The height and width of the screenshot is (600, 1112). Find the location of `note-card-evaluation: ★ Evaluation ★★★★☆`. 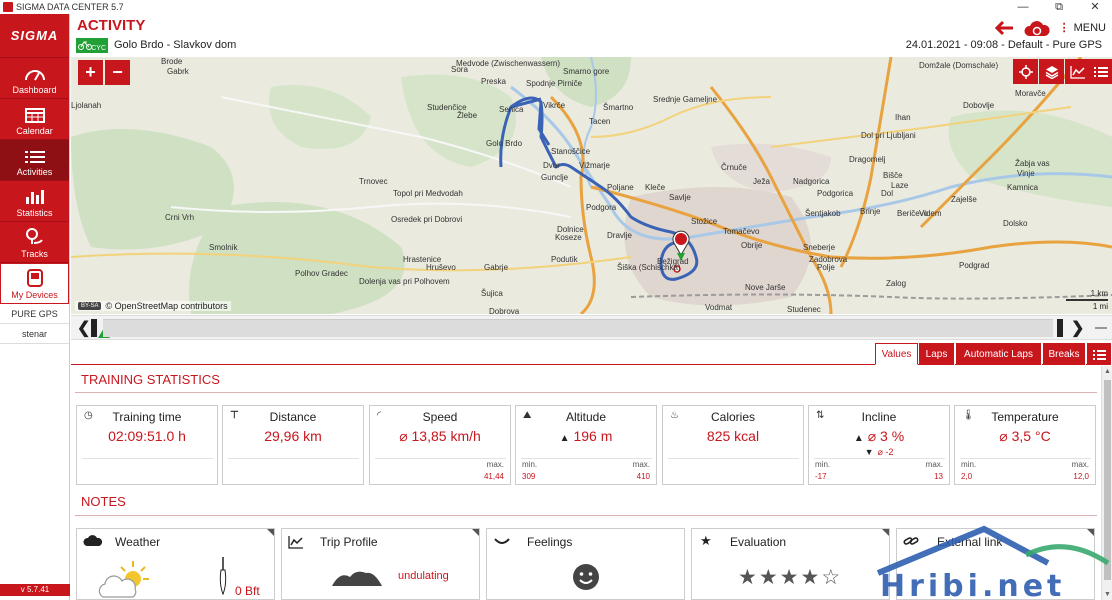

note-card-evaluation: ★ Evaluation ★★★★☆ is located at coordinates (790, 564).